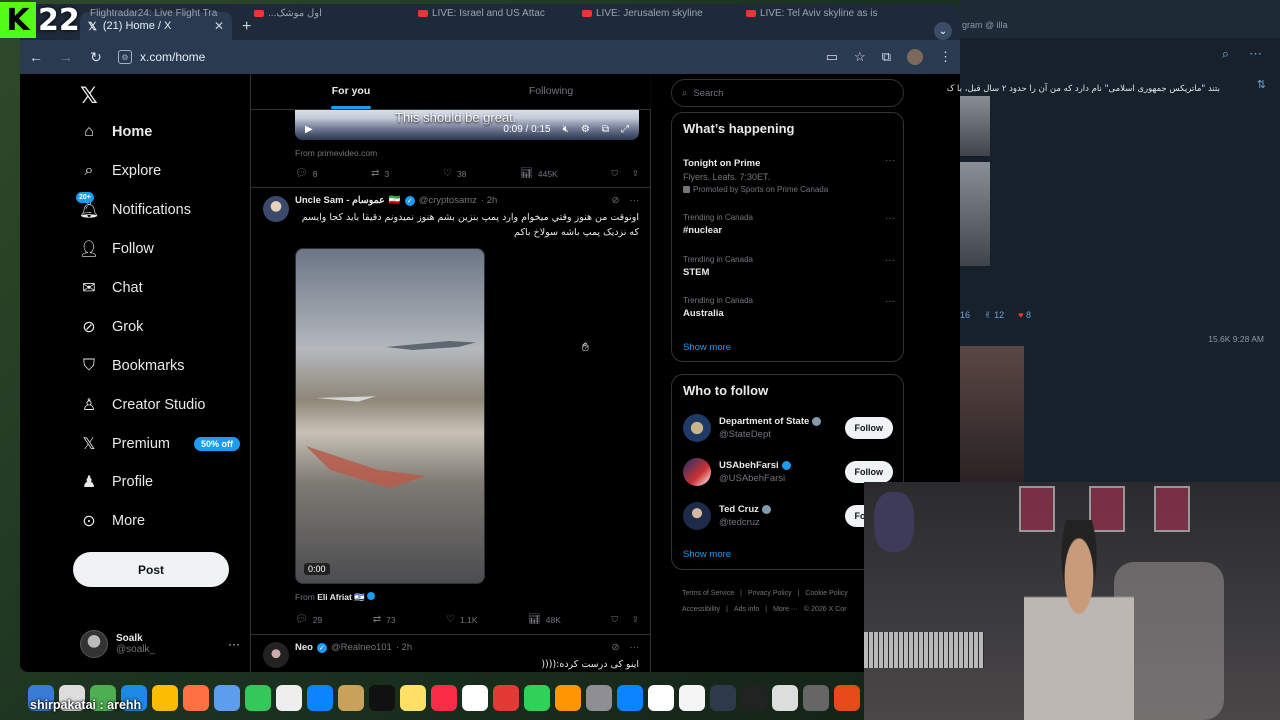 The width and height of the screenshot is (1280, 720). I want to click on follow-suggestion: USAbehFarsi @USAbehFarsi Follow, so click(788, 472).